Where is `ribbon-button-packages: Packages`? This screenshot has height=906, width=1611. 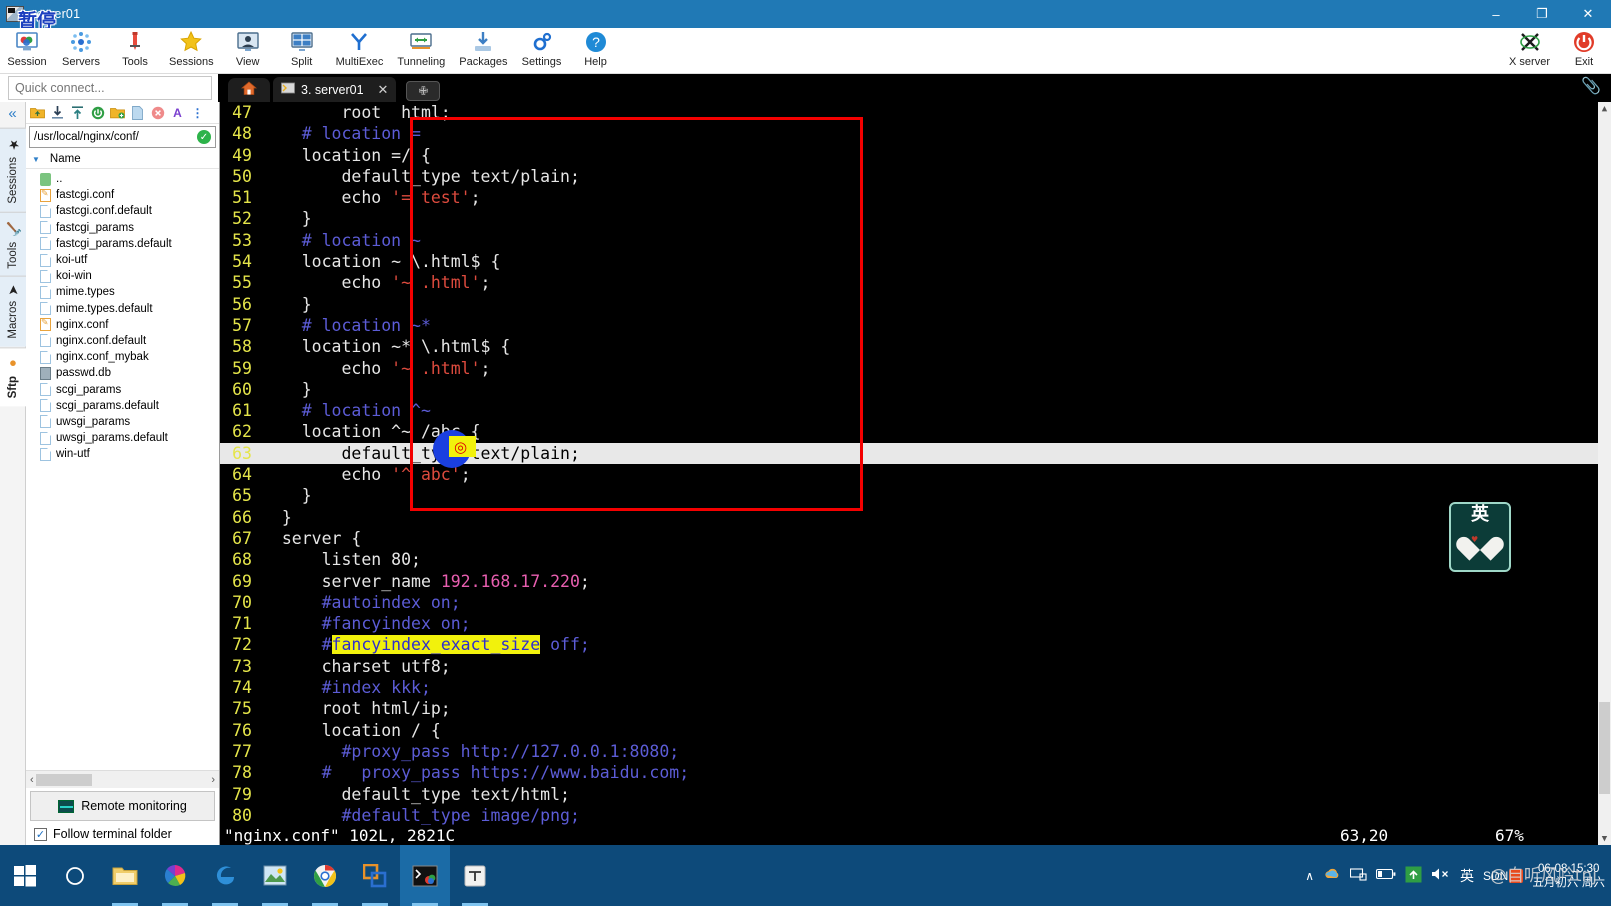 ribbon-button-packages: Packages is located at coordinates (483, 51).